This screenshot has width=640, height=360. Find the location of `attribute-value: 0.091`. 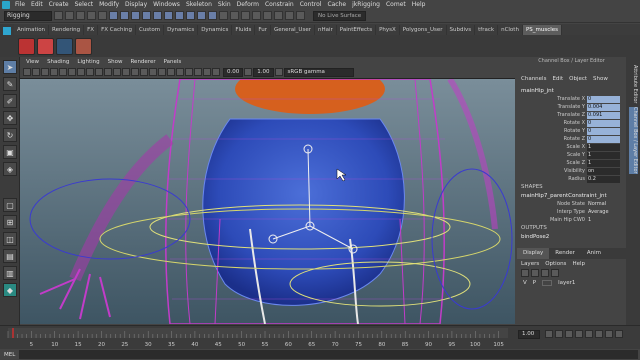

attribute-value: 0.091 is located at coordinates (603, 115).